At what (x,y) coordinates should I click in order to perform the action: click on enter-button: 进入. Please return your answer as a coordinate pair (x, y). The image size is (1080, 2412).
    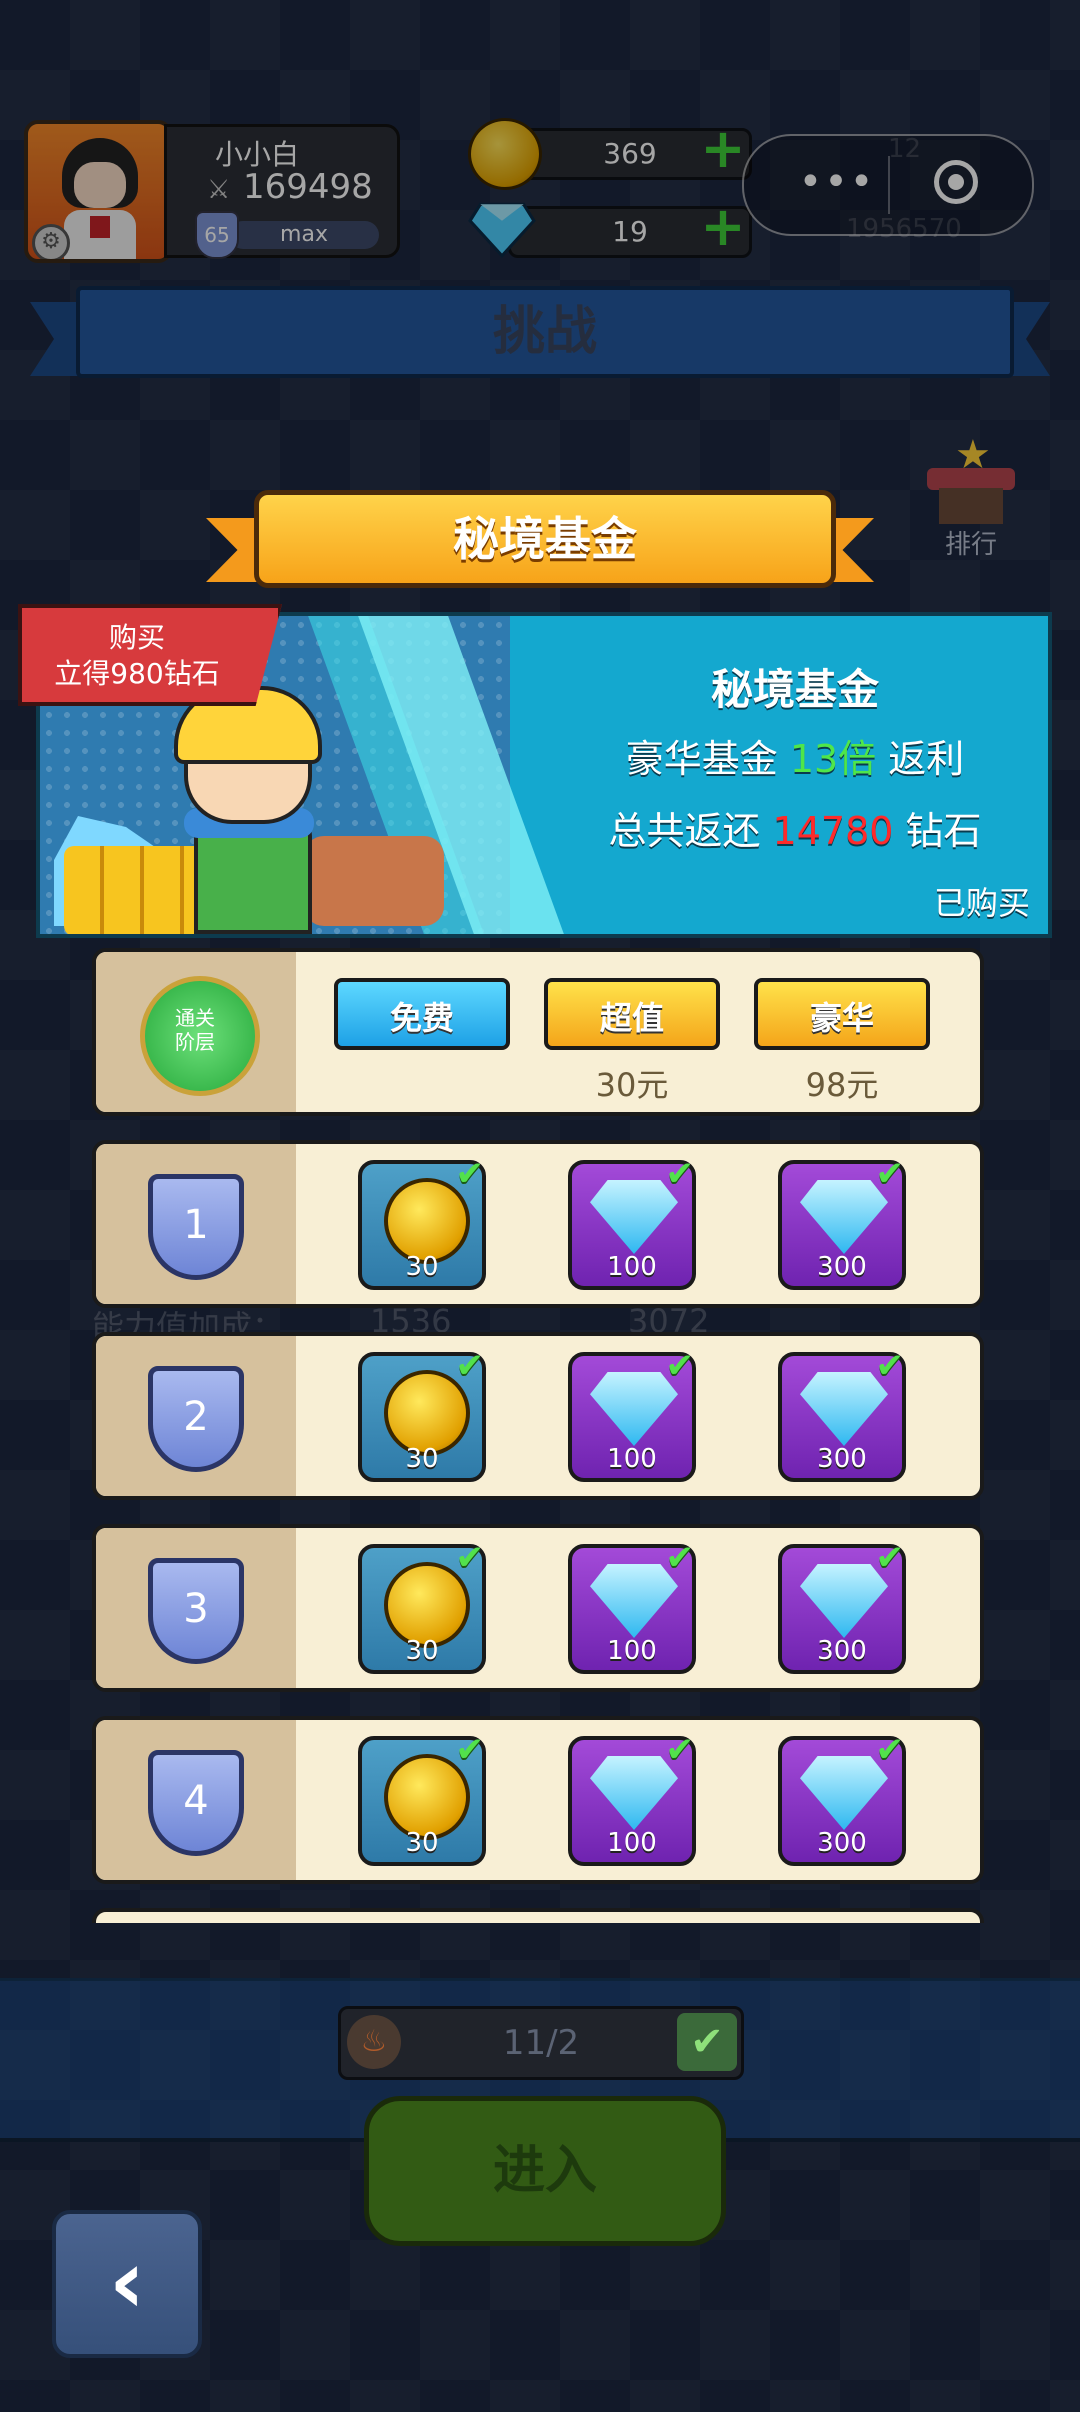
    Looking at the image, I should click on (545, 2171).